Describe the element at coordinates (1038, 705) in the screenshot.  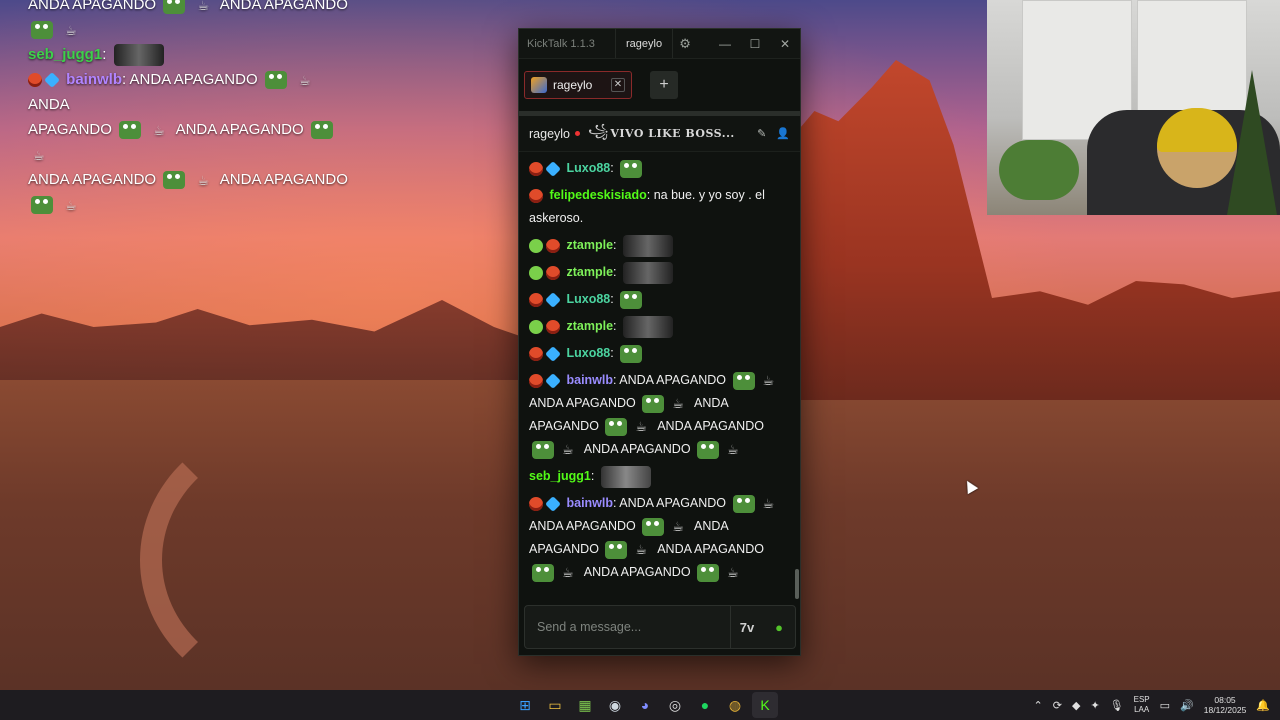
I see `chevron-up-icon: ⌃` at that location.